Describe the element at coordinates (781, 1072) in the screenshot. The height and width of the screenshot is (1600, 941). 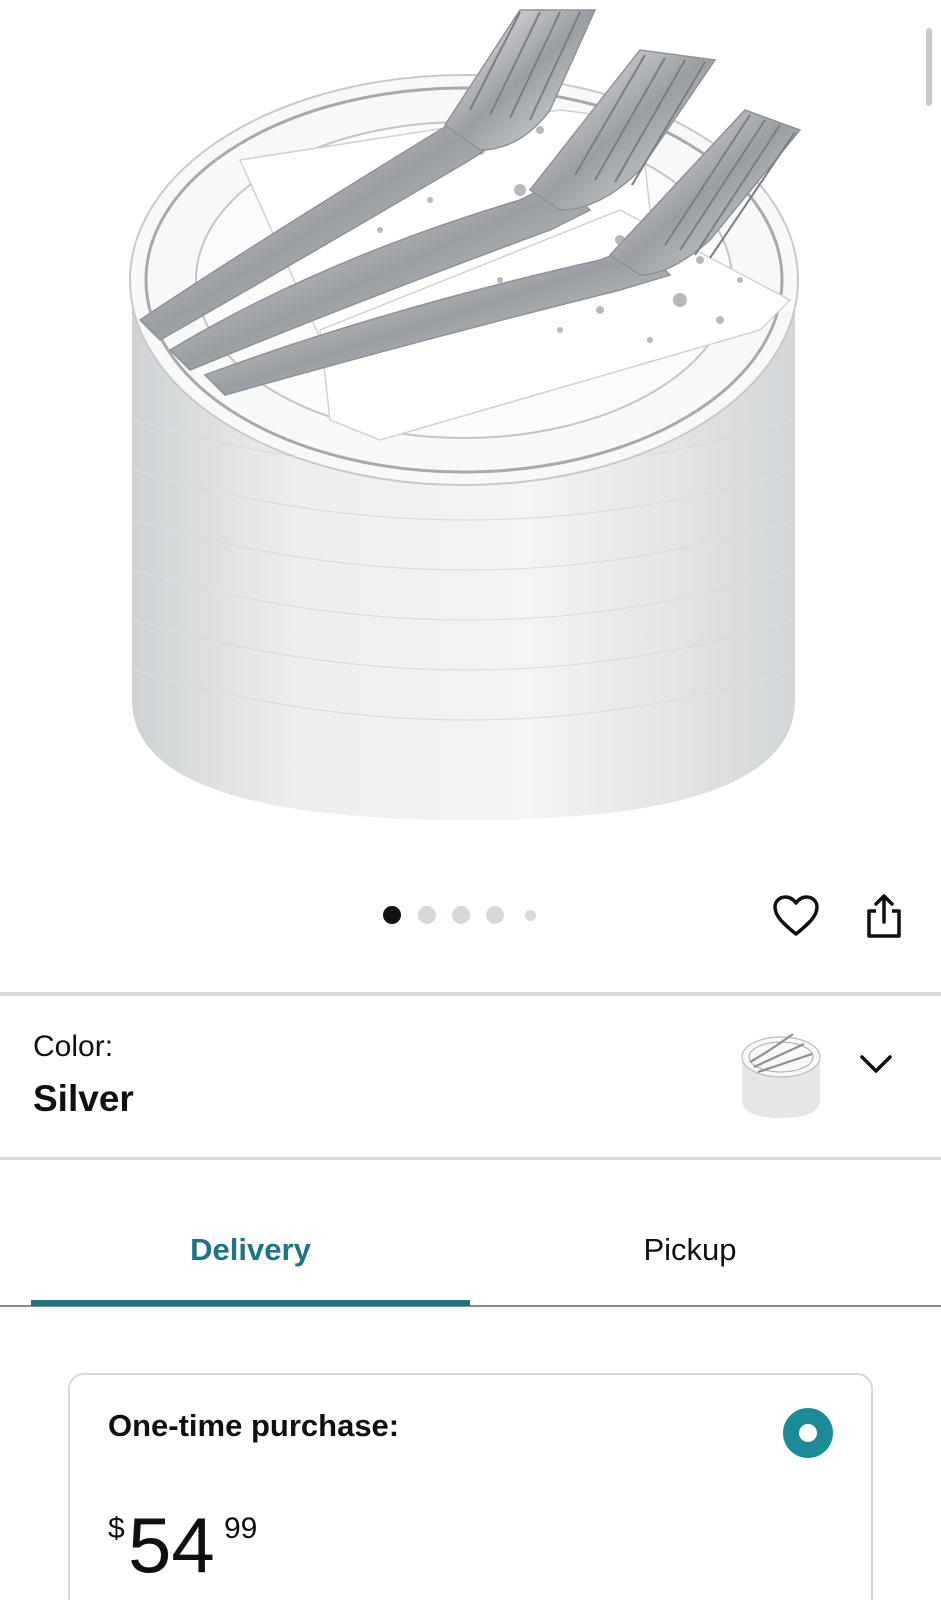
I see `color-swatch-thumbnail` at that location.